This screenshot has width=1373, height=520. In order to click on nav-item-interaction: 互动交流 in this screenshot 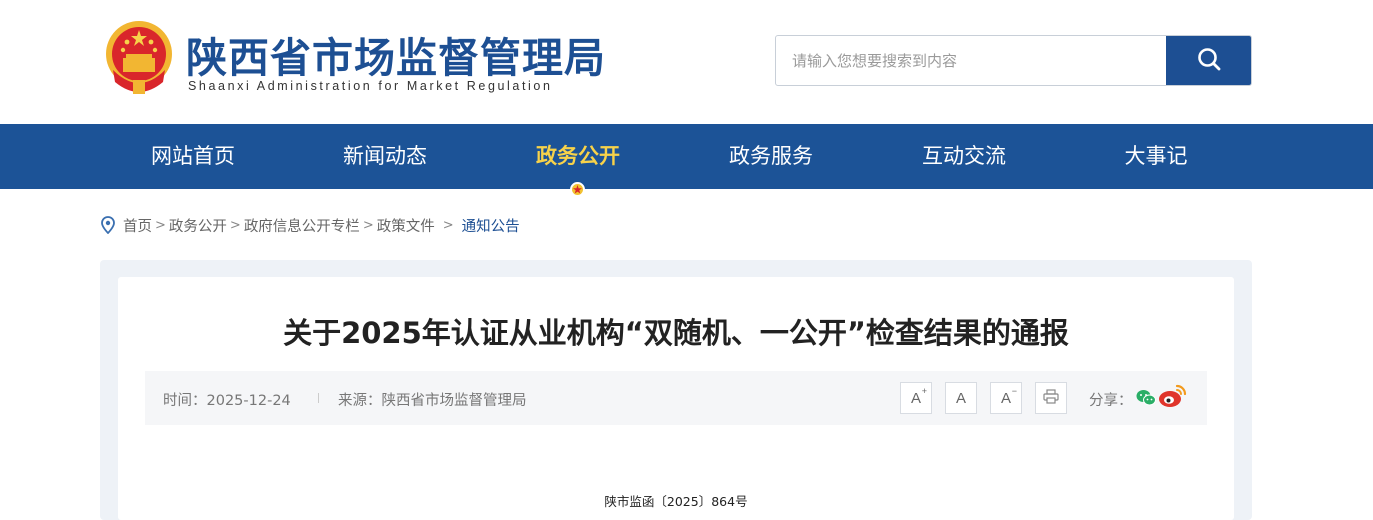, I will do `click(964, 156)`.